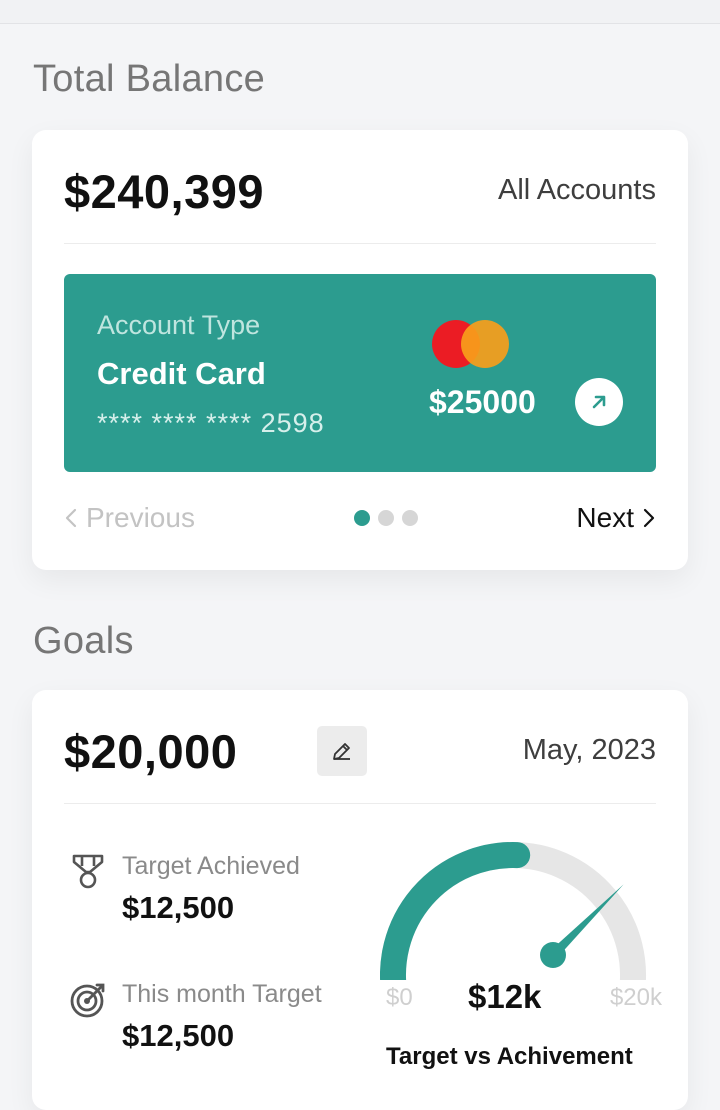 The height and width of the screenshot is (1110, 720). I want to click on next-button: Next, so click(616, 518).